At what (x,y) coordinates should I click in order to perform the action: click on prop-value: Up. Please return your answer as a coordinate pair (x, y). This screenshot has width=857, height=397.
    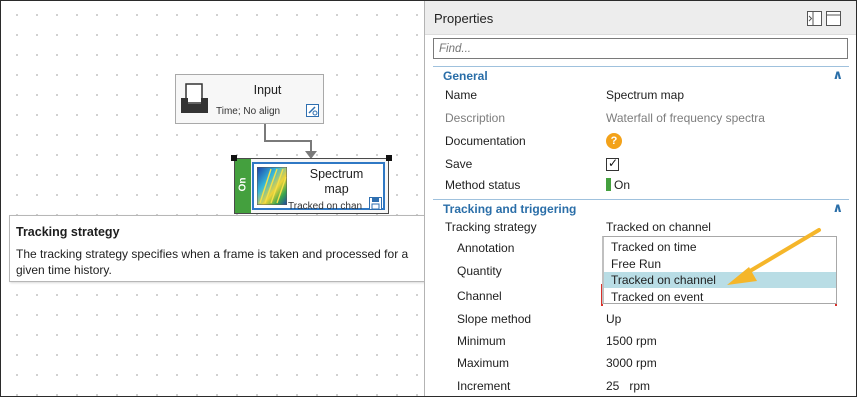
    Looking at the image, I should click on (613, 319).